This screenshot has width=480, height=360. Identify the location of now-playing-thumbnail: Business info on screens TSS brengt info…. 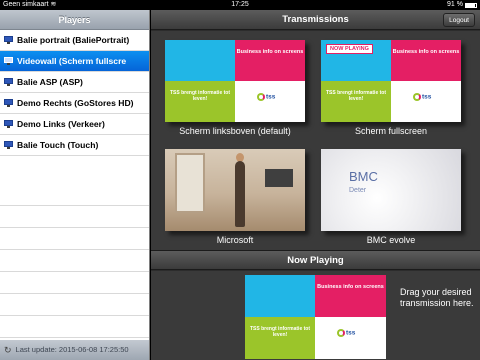
(315, 317).